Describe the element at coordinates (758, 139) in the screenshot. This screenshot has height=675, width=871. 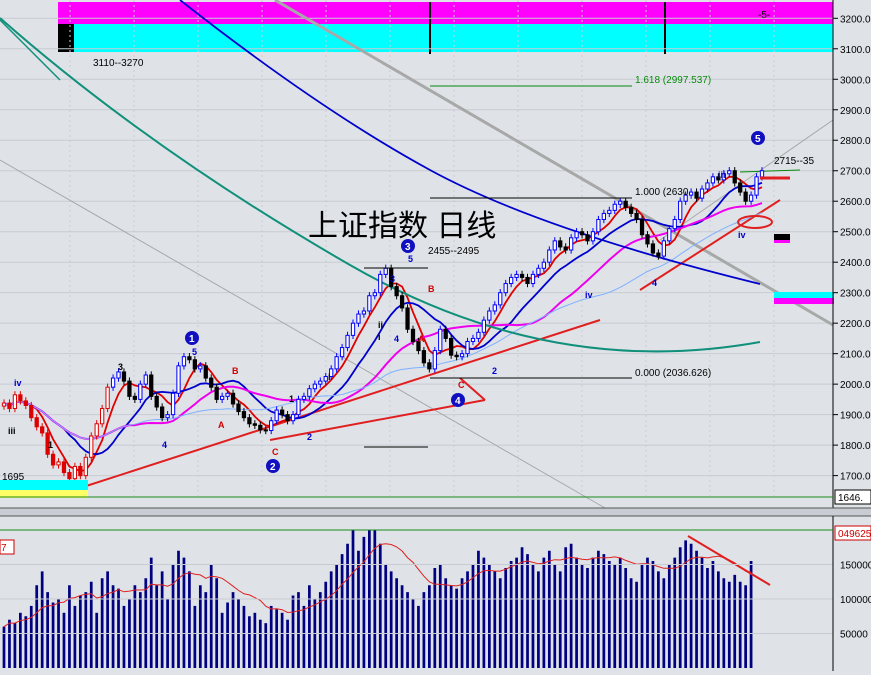
I see `wave-circle-label: 5` at that location.